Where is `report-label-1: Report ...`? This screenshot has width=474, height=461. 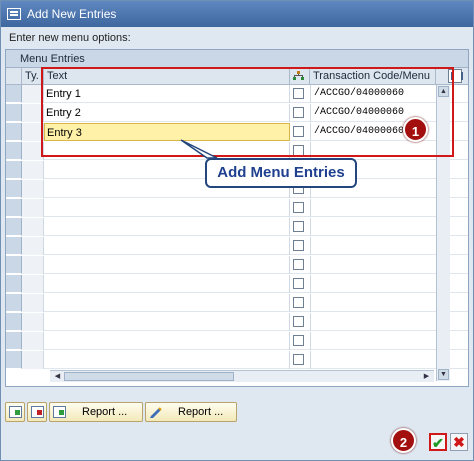 report-label-1: Report ... is located at coordinates (105, 412).